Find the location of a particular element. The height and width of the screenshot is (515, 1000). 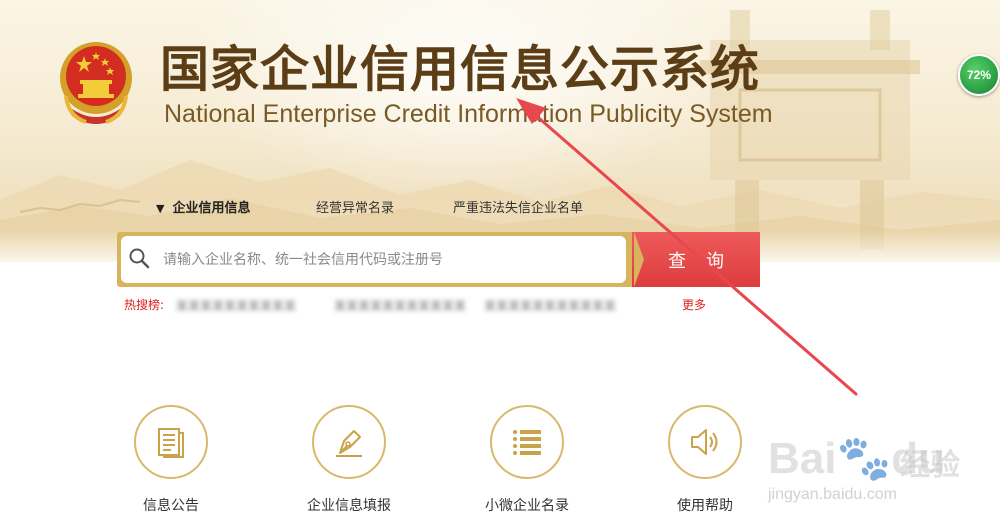

search-button: 查询 is located at coordinates (696, 259).